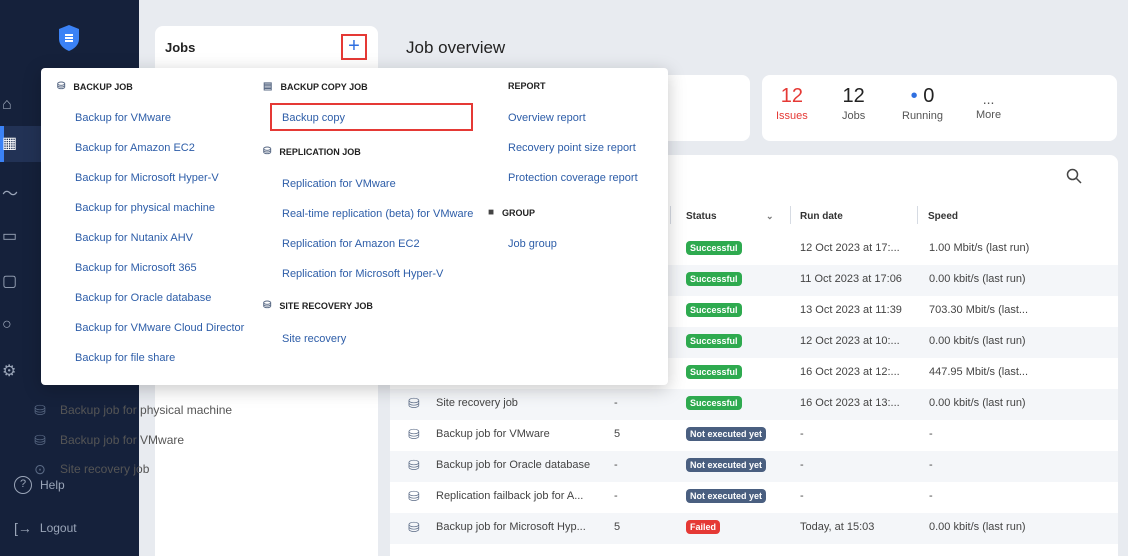 The width and height of the screenshot is (1128, 556). I want to click on jobs-tree-item-label: Site recovery job, so click(105, 469).